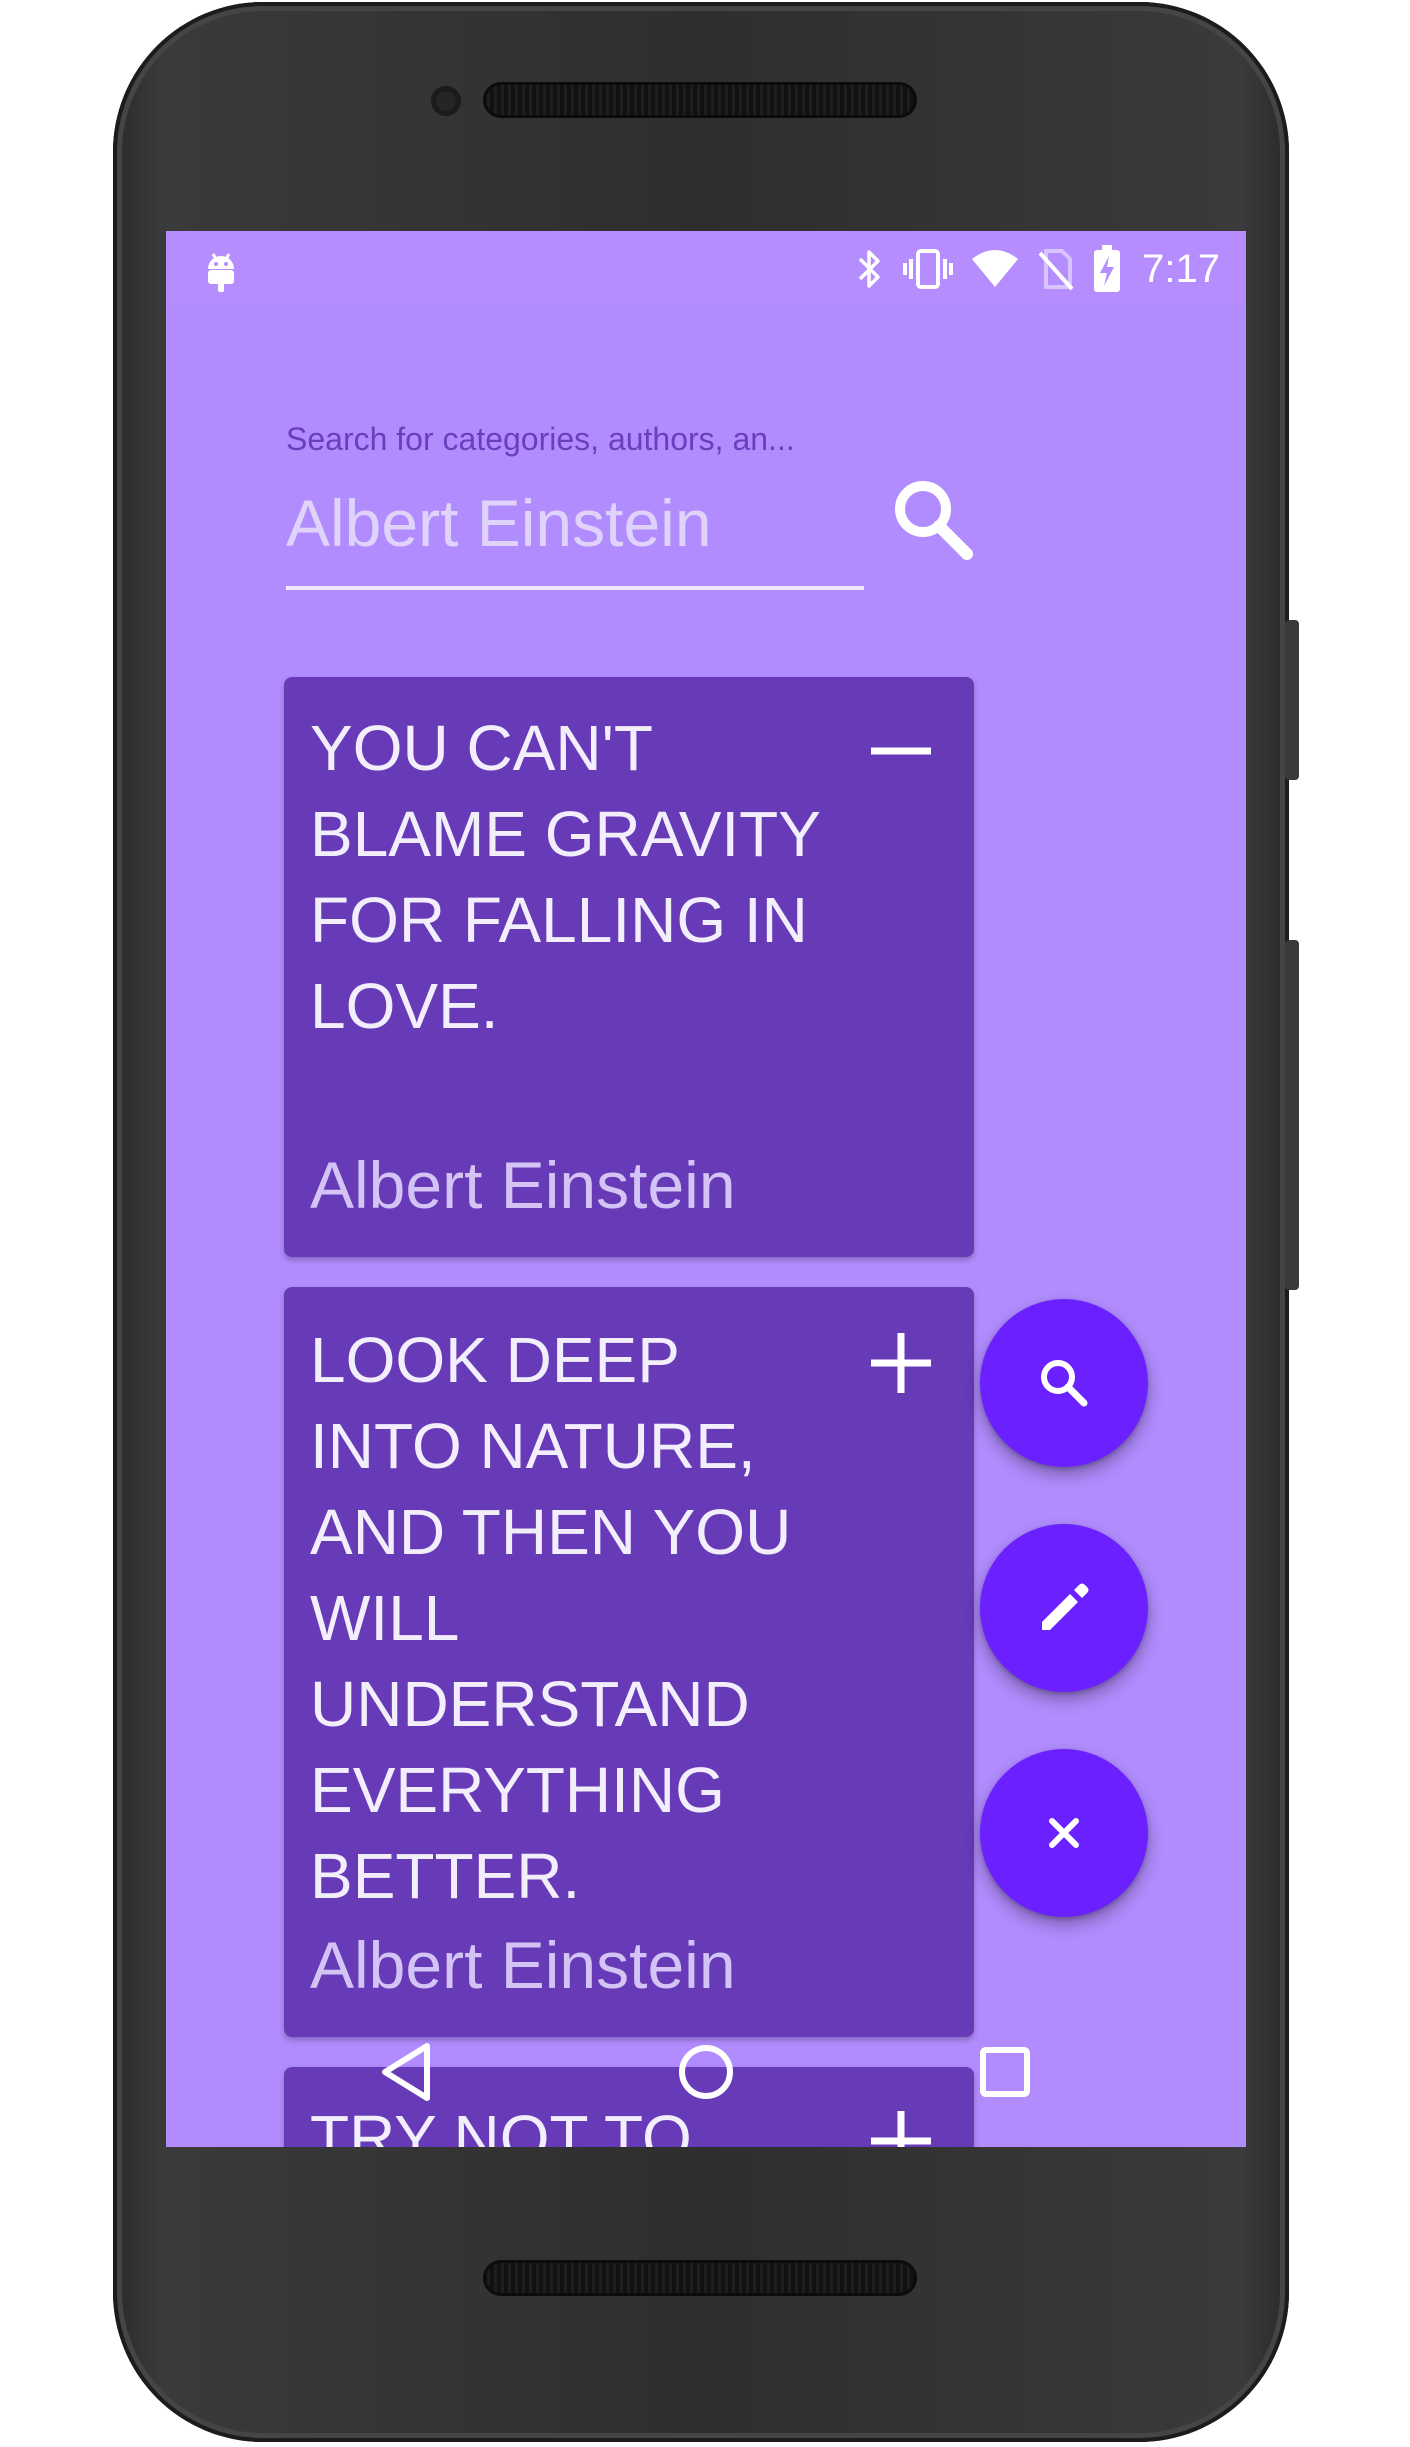 The image size is (1410, 2447). What do you see at coordinates (221, 272) in the screenshot?
I see `android-debug-icon` at bounding box center [221, 272].